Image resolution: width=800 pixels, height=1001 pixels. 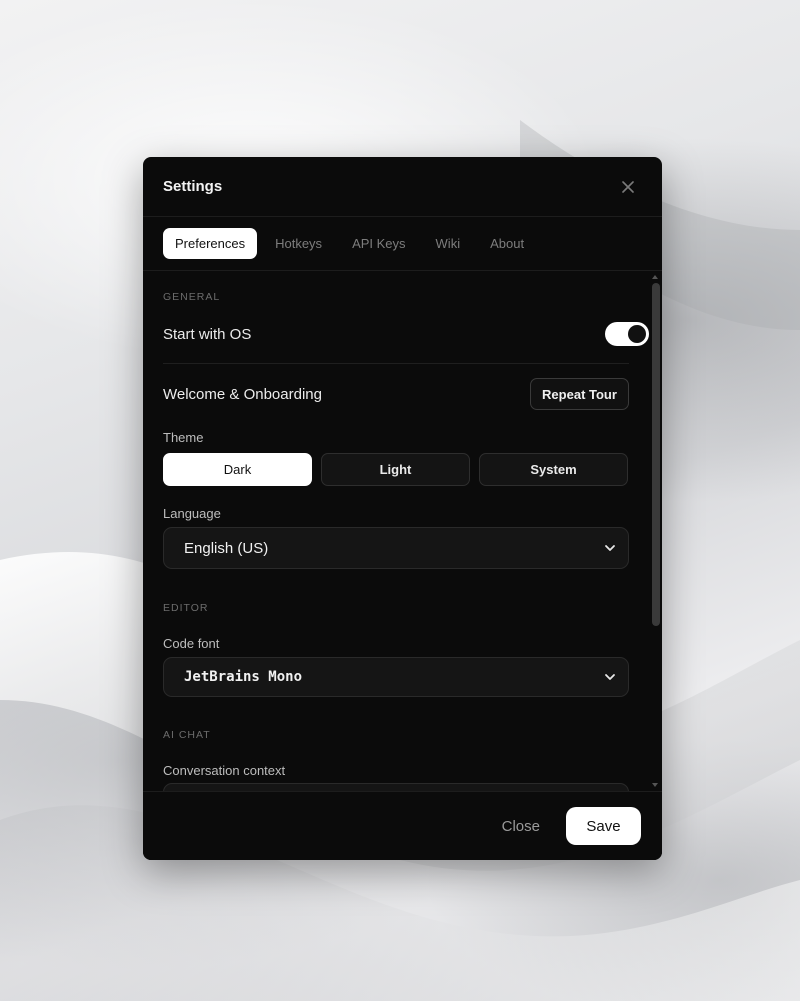 What do you see at coordinates (186, 608) in the screenshot?
I see `section-label-editor: EDITOR` at bounding box center [186, 608].